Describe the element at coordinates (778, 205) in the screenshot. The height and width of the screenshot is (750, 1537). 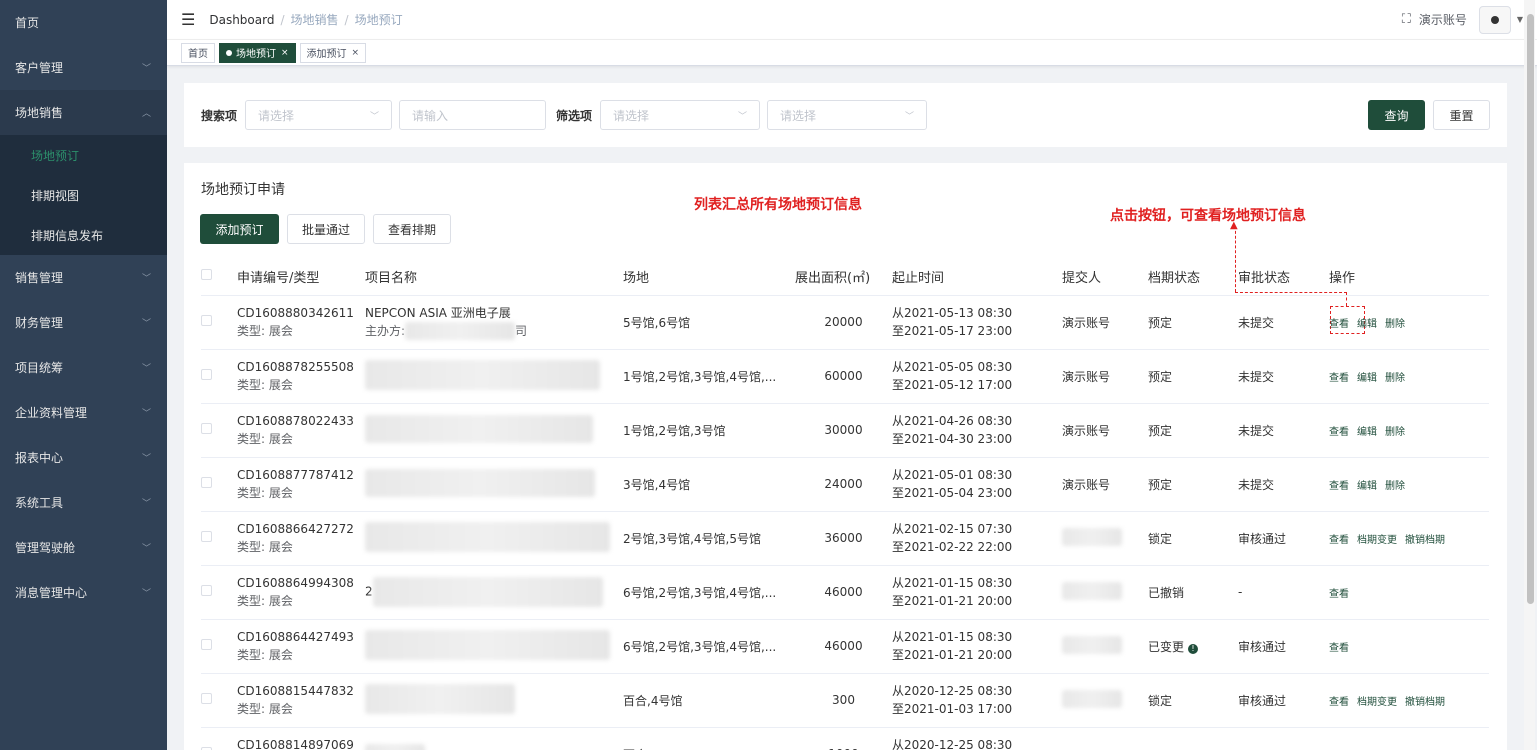
I see `annotation-list: 列表汇总所有场地预订信息` at that location.